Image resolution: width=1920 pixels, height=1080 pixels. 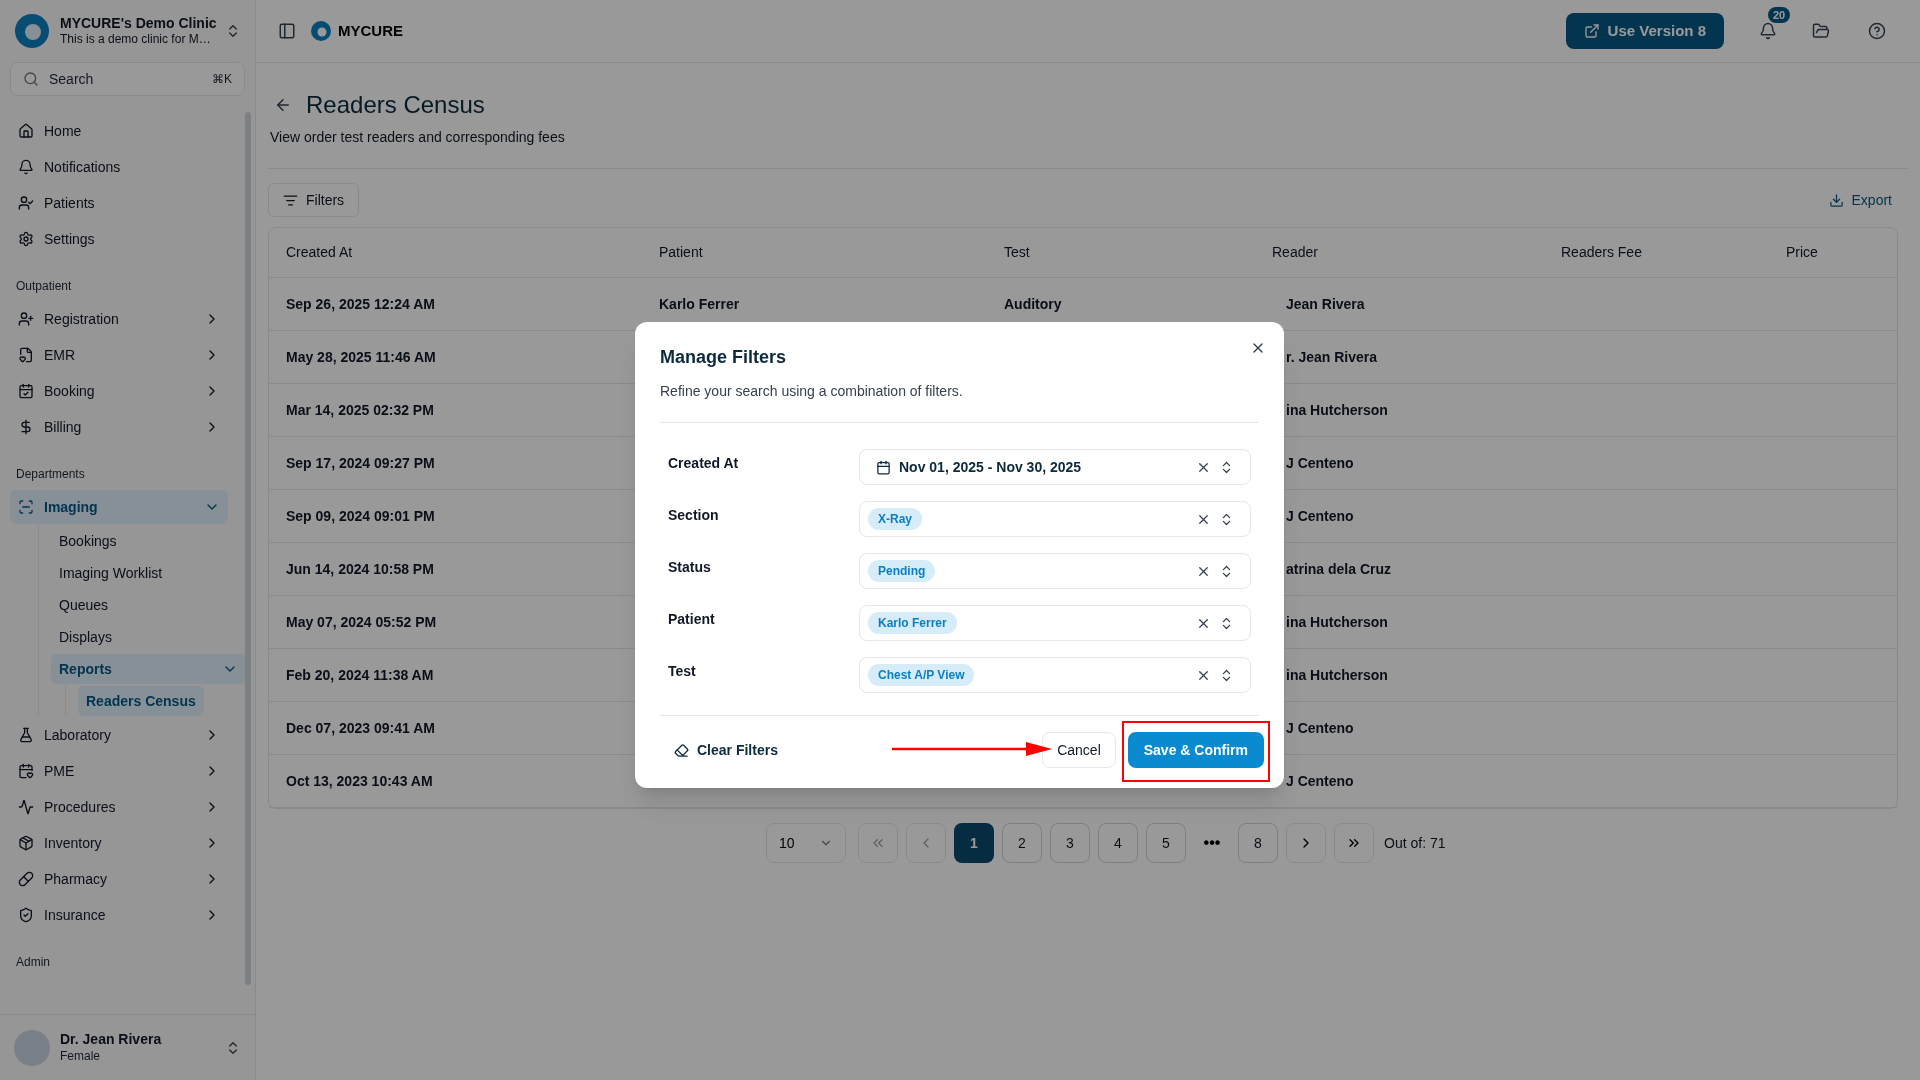 I want to click on user-check-icon, so click(x=26, y=203).